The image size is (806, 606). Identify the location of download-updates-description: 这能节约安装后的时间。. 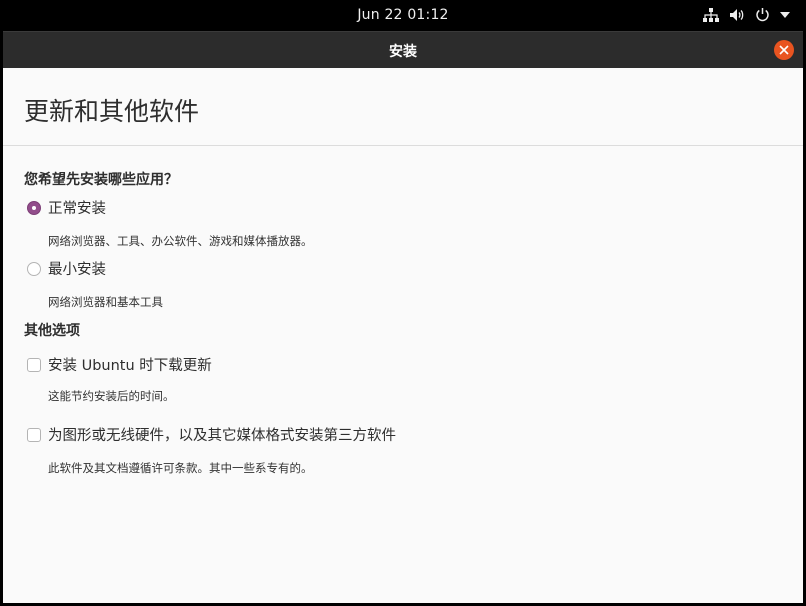
(111, 396).